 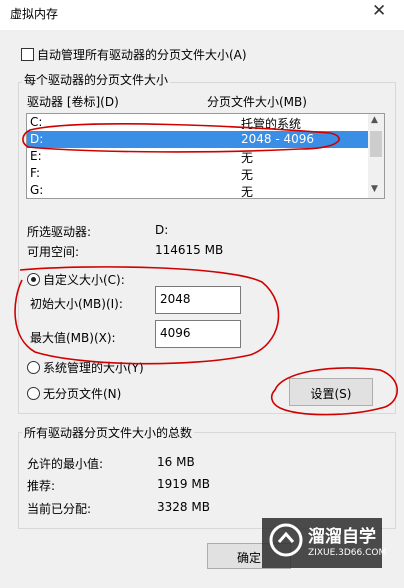 What do you see at coordinates (36, 156) in the screenshot?
I see `drive-letter: E:` at bounding box center [36, 156].